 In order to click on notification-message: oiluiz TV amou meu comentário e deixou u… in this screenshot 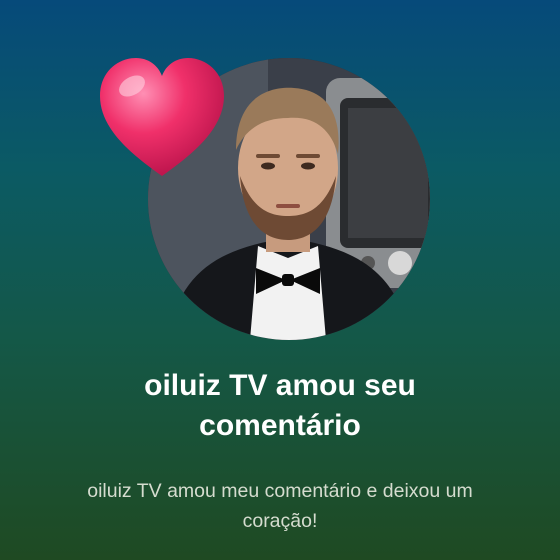, I will do `click(280, 506)`.